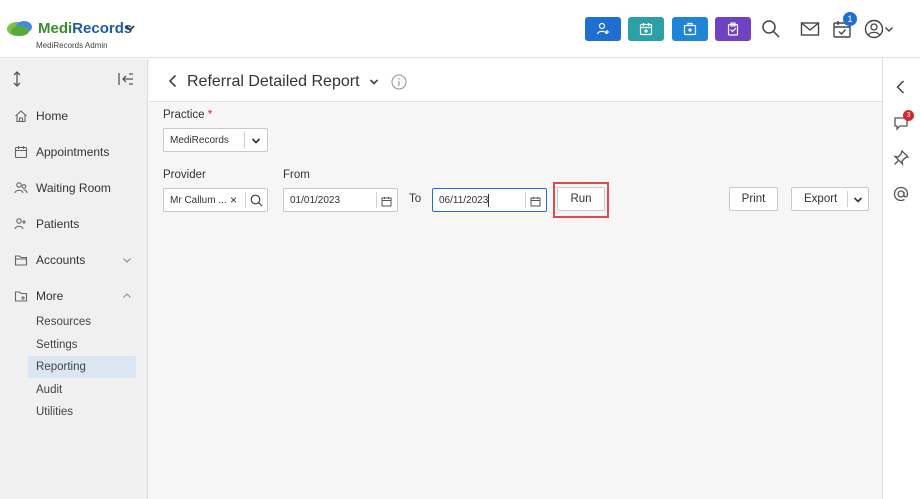 The width and height of the screenshot is (920, 499). Describe the element at coordinates (199, 140) in the screenshot. I see `practice-value: MediRecords` at that location.